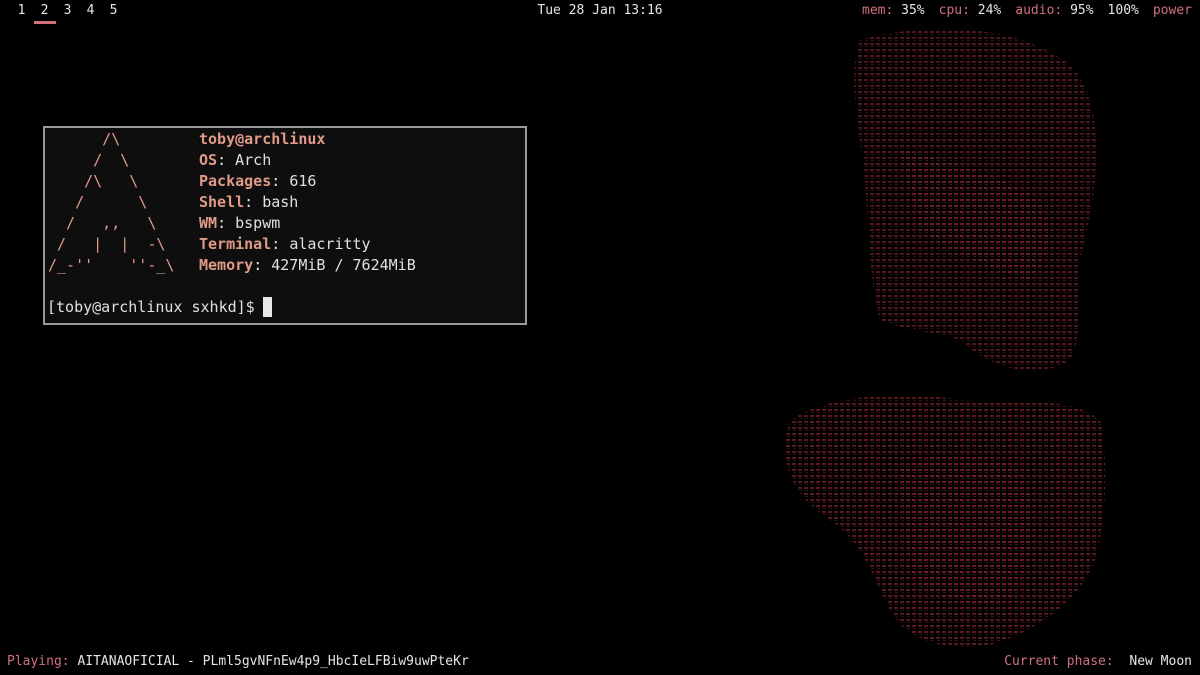  Describe the element at coordinates (151, 307) in the screenshot. I see `shell-prompt: [toby@archlinux sxhkd]$` at that location.